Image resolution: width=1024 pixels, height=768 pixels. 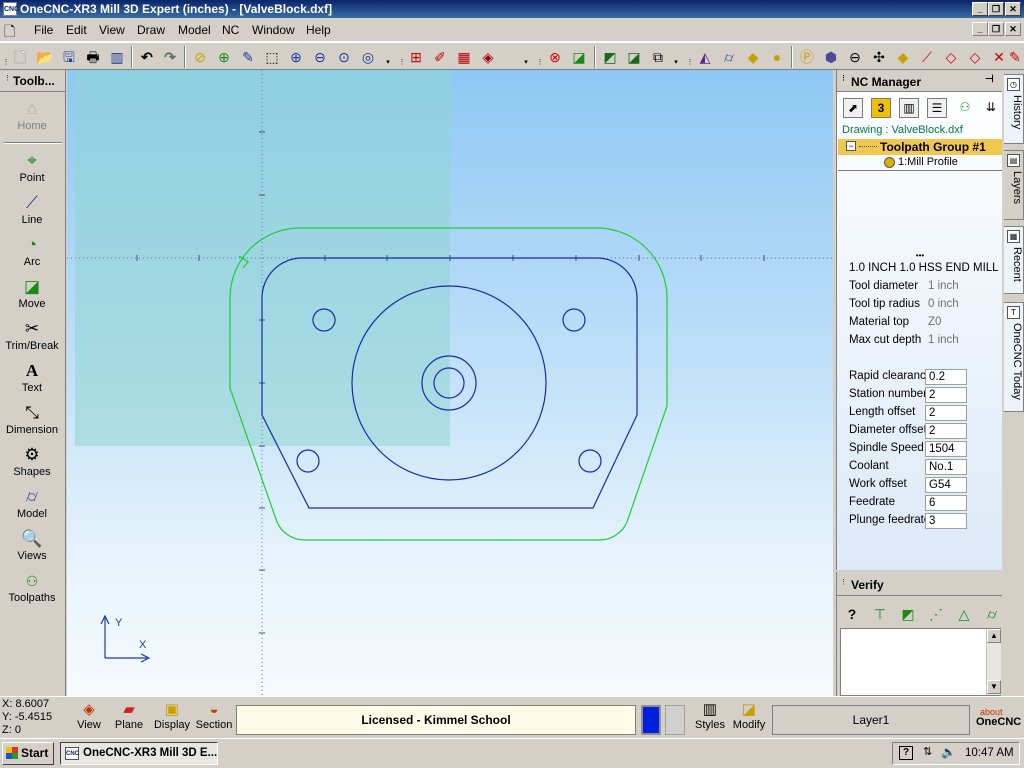 I want to click on save-icon: 🖫, so click(x=69, y=57).